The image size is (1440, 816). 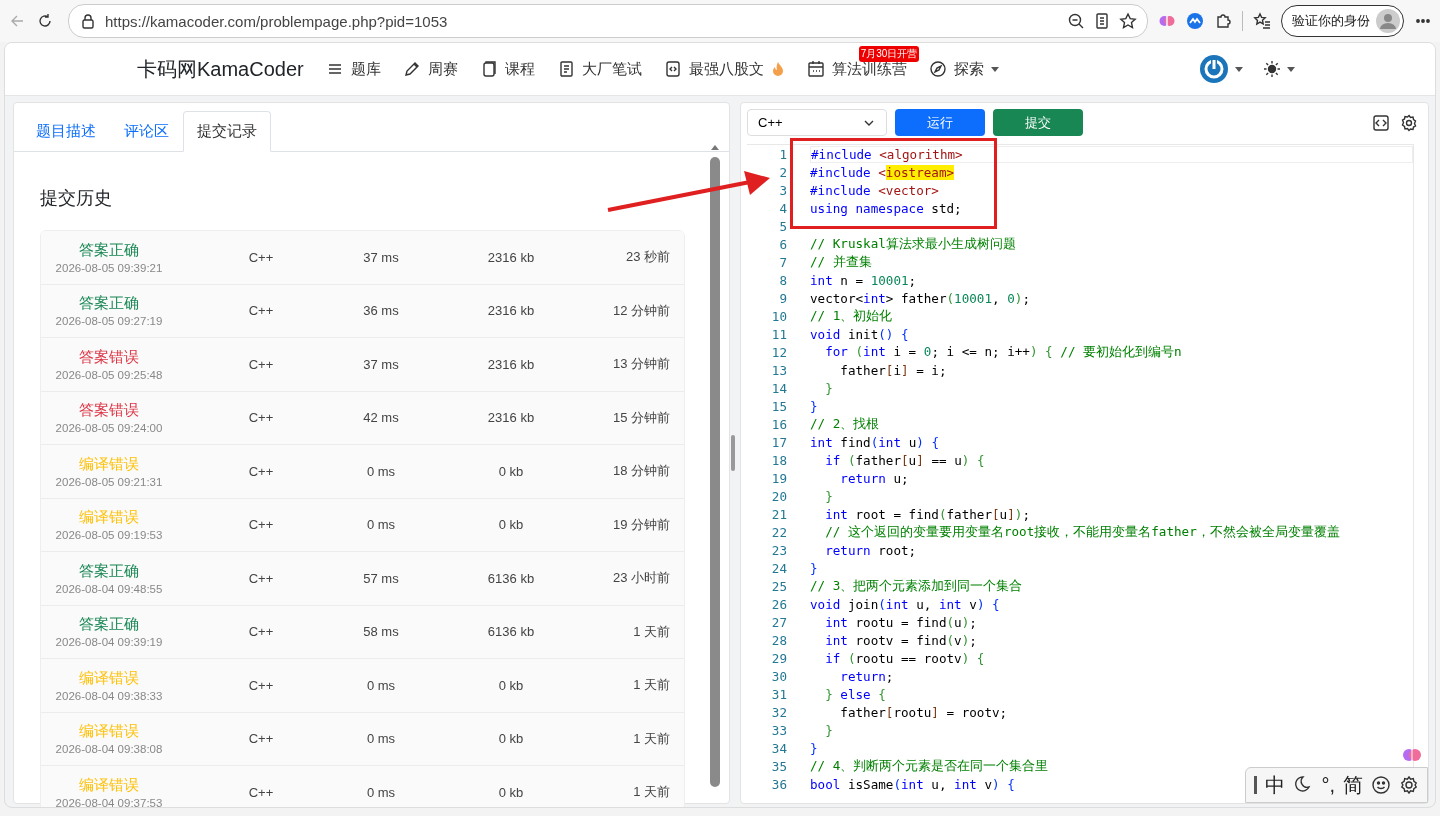 I want to click on line-number: 14, so click(x=778, y=388).